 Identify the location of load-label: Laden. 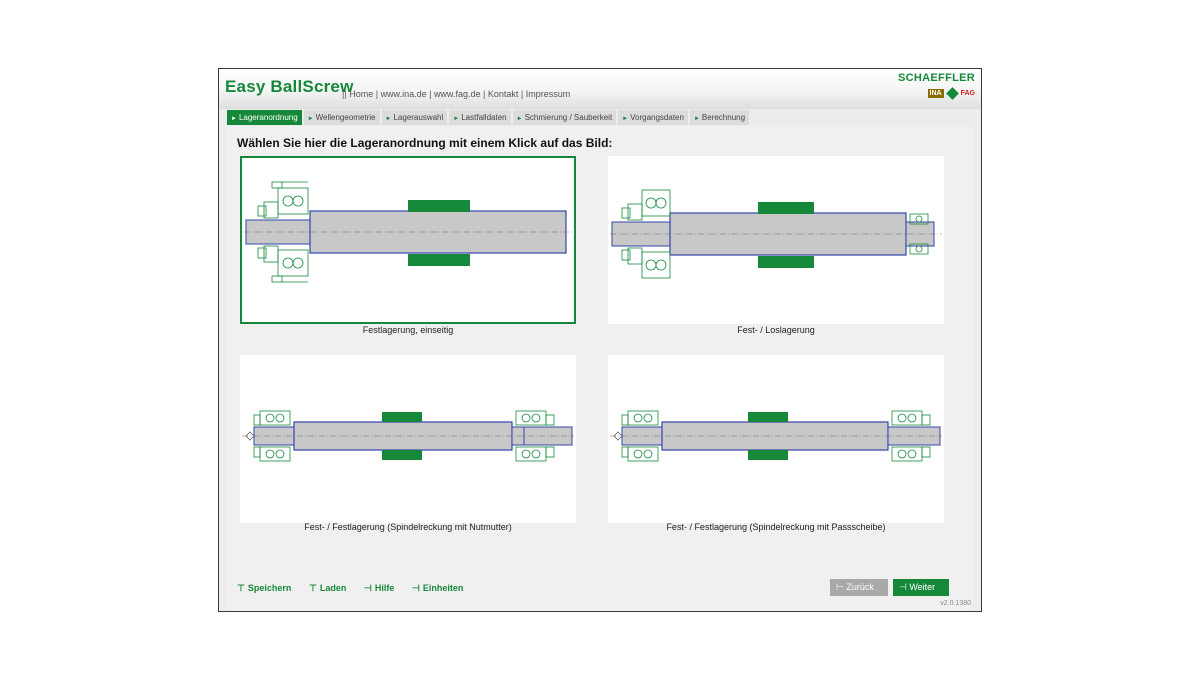
(333, 588).